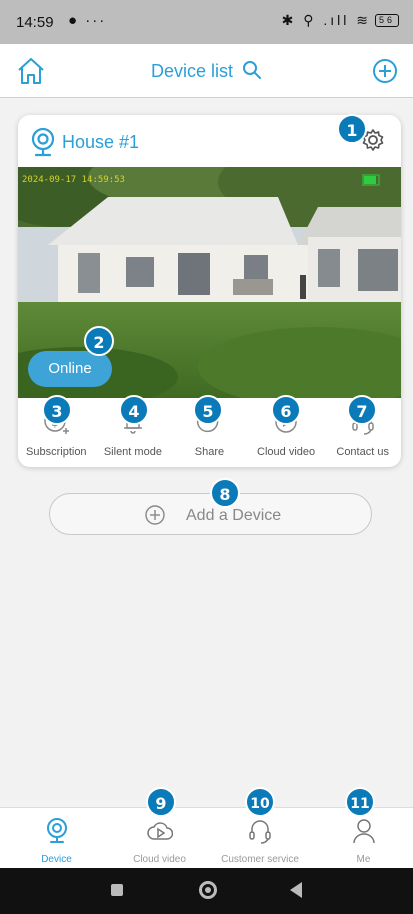  I want to click on annotation-badge: 4, so click(134, 410).